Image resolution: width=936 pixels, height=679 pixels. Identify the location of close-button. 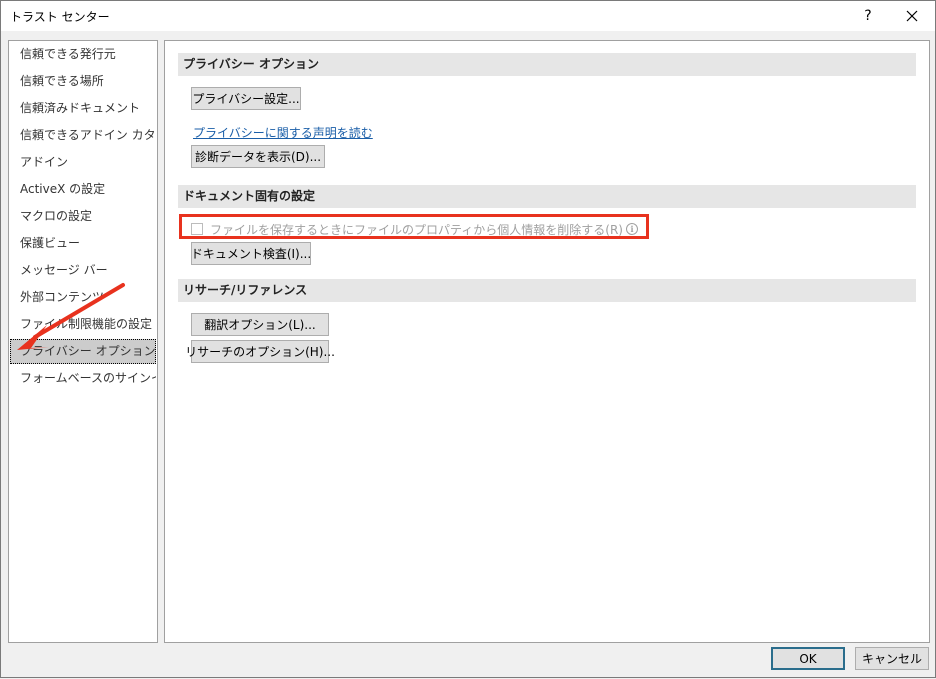
(912, 16).